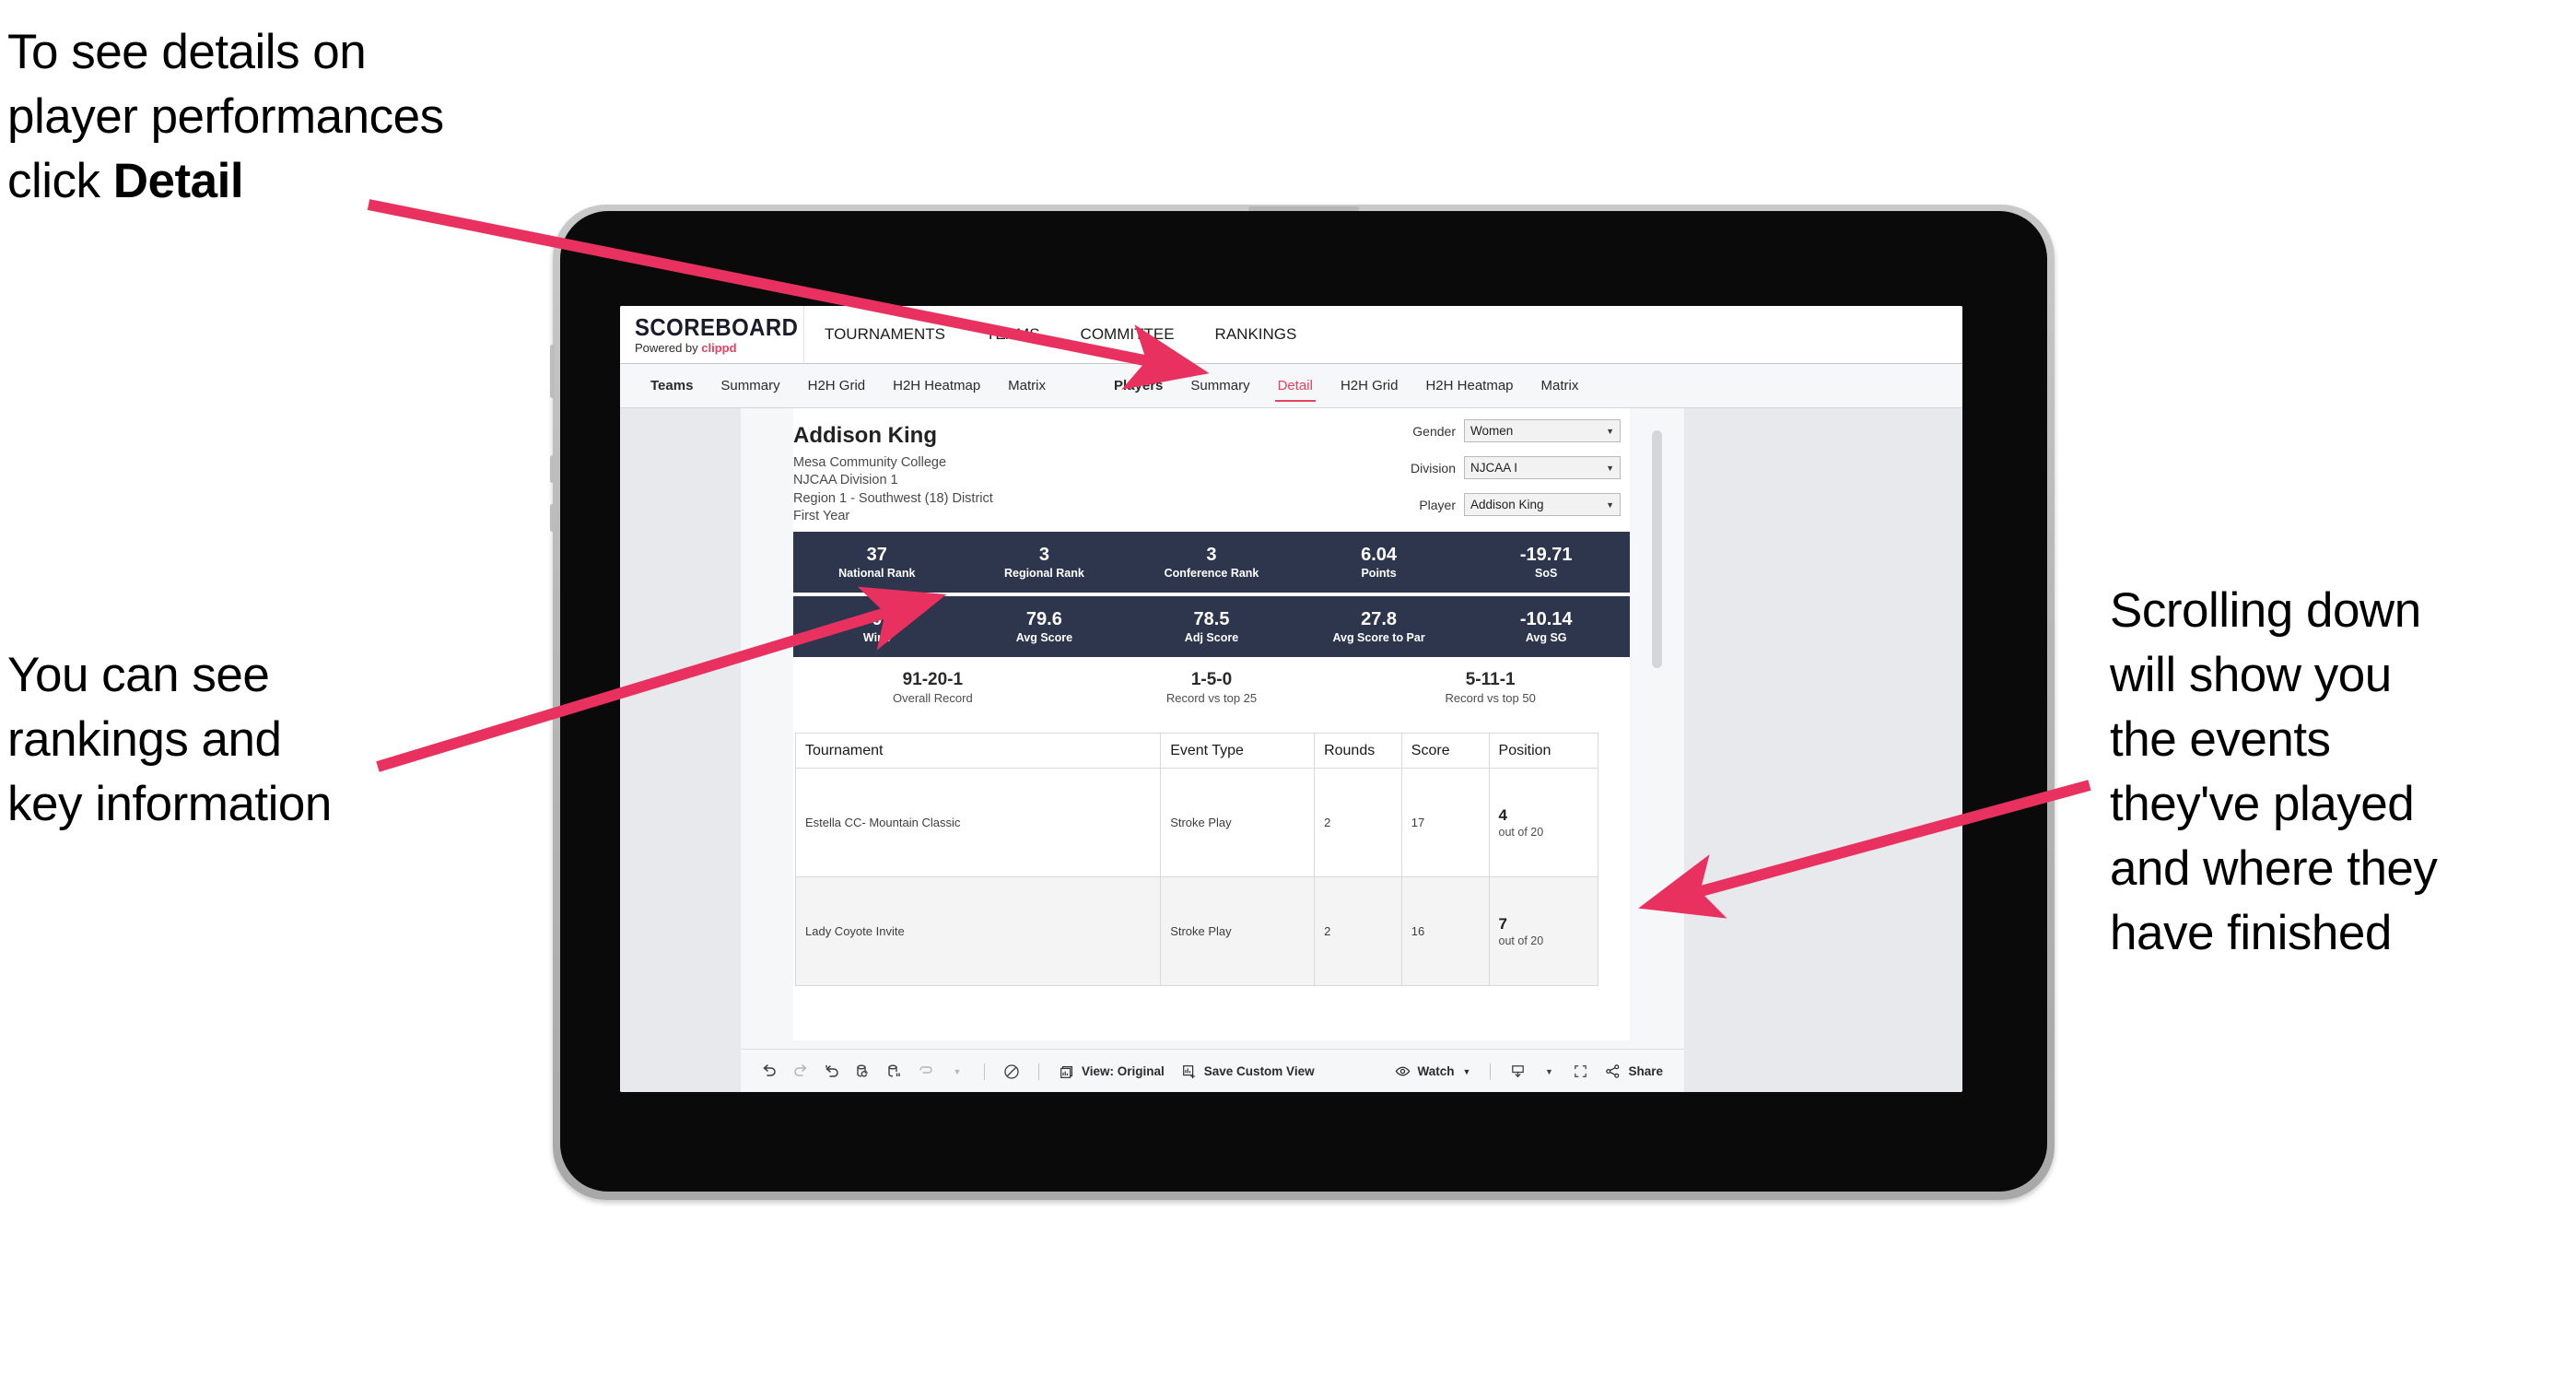  I want to click on subnav-item-teams-summary: Summary, so click(750, 386).